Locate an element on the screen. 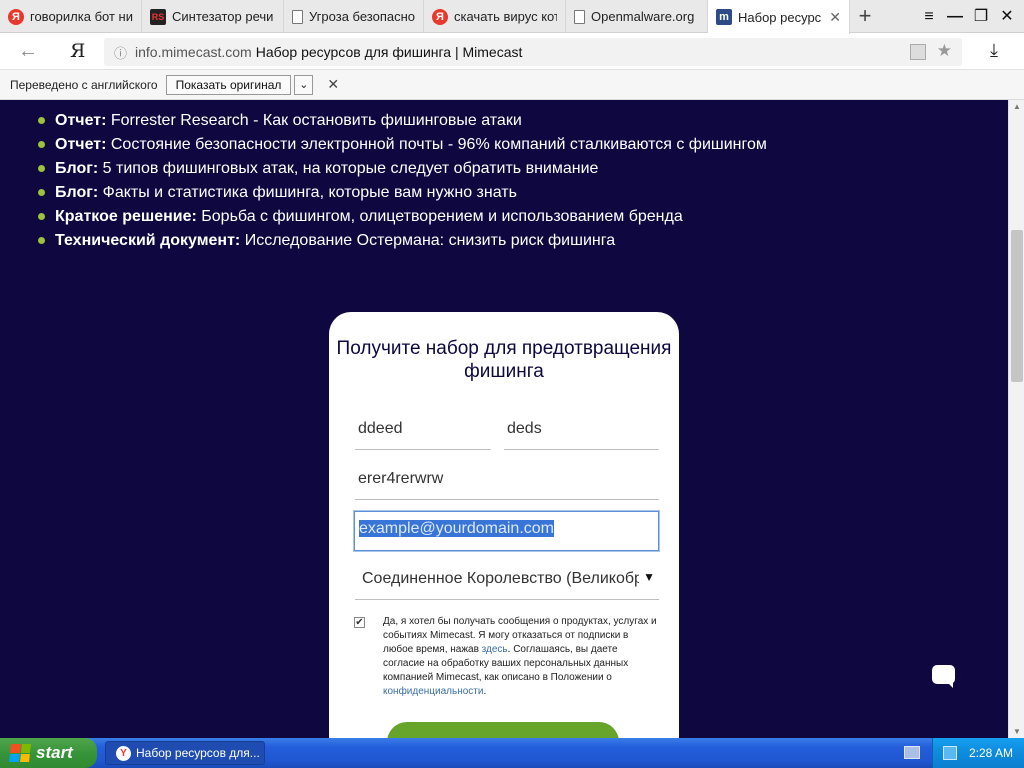 This screenshot has height=768, width=1024. url-host: info.mimecast.com is located at coordinates (193, 52).